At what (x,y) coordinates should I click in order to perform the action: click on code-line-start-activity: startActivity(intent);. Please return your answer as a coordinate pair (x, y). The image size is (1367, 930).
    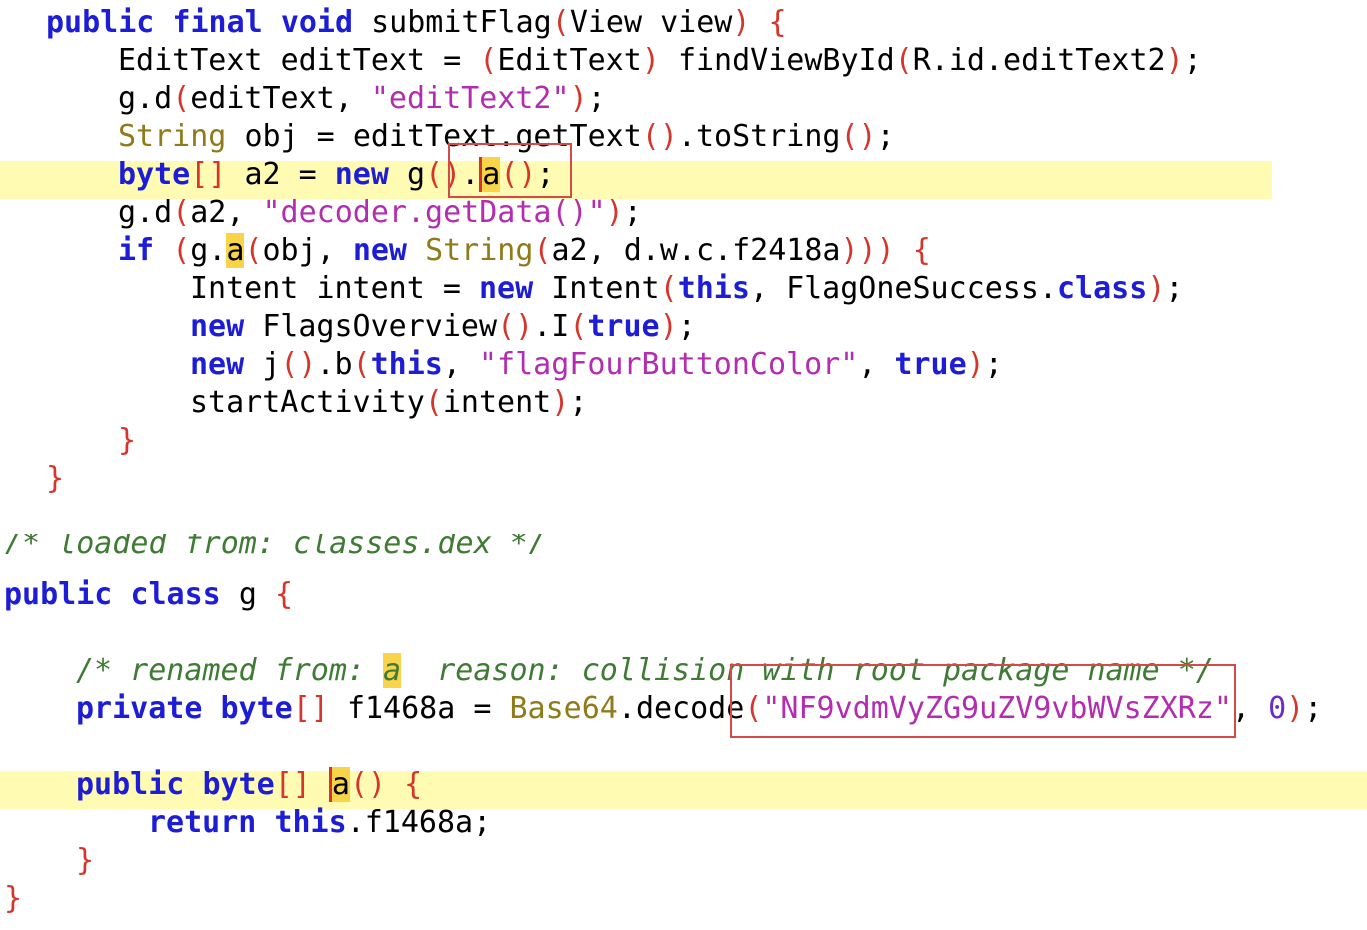
    Looking at the image, I should click on (389, 402).